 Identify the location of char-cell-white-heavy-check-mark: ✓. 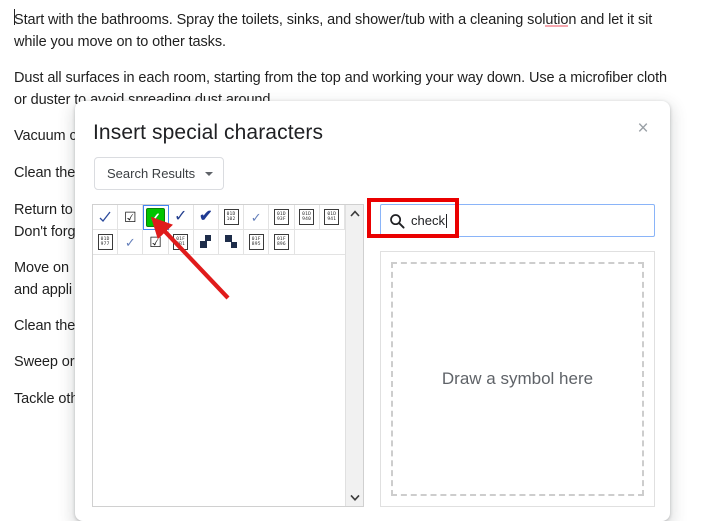
(156, 218).